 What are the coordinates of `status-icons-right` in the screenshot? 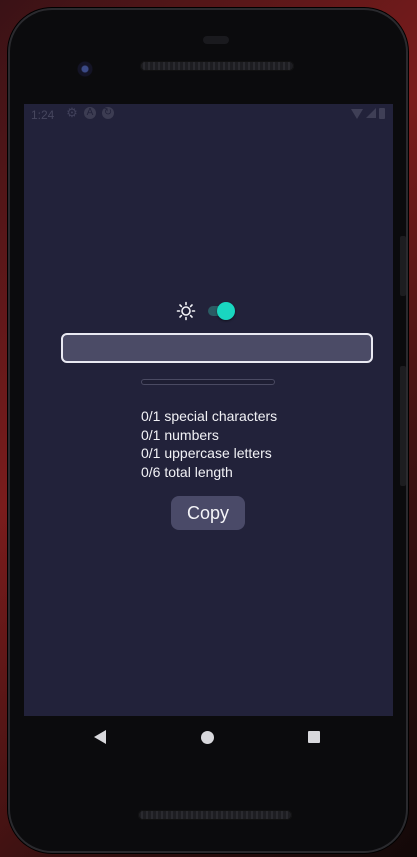 It's located at (368, 113).